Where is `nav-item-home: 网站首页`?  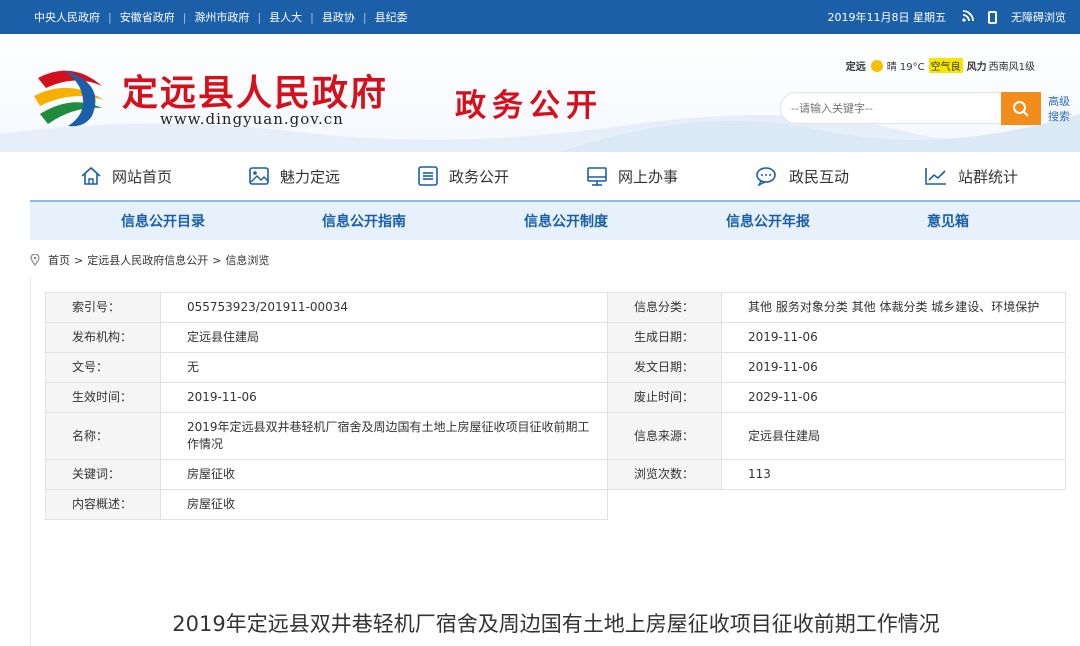 nav-item-home: 网站首页 is located at coordinates (126, 176).